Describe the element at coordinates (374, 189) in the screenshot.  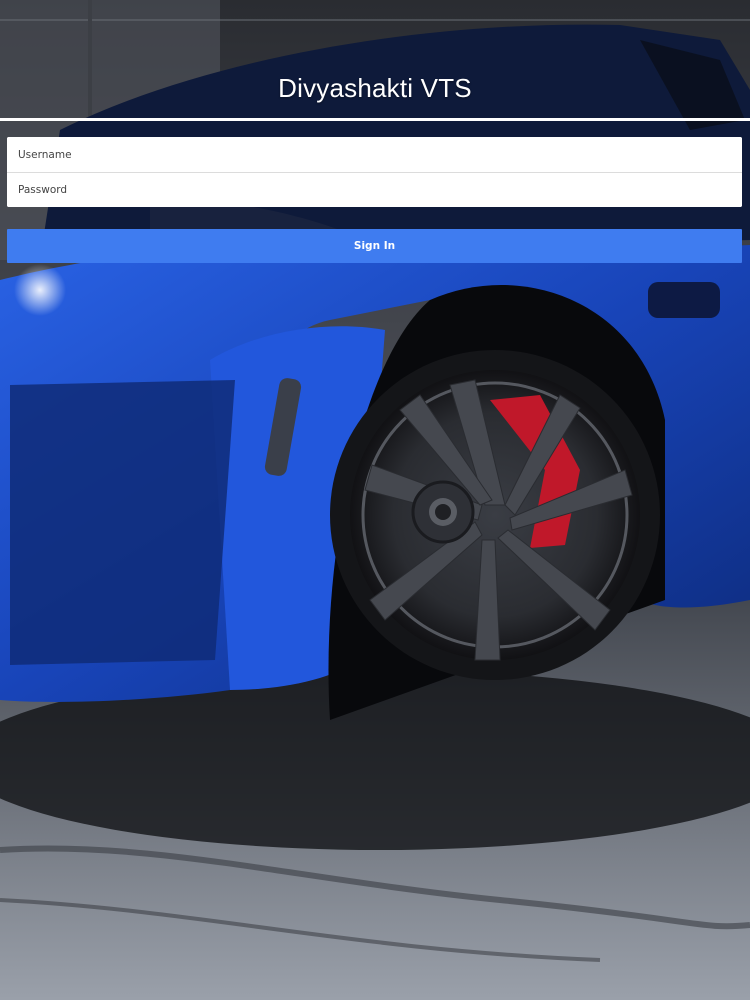
I see `password-input` at that location.